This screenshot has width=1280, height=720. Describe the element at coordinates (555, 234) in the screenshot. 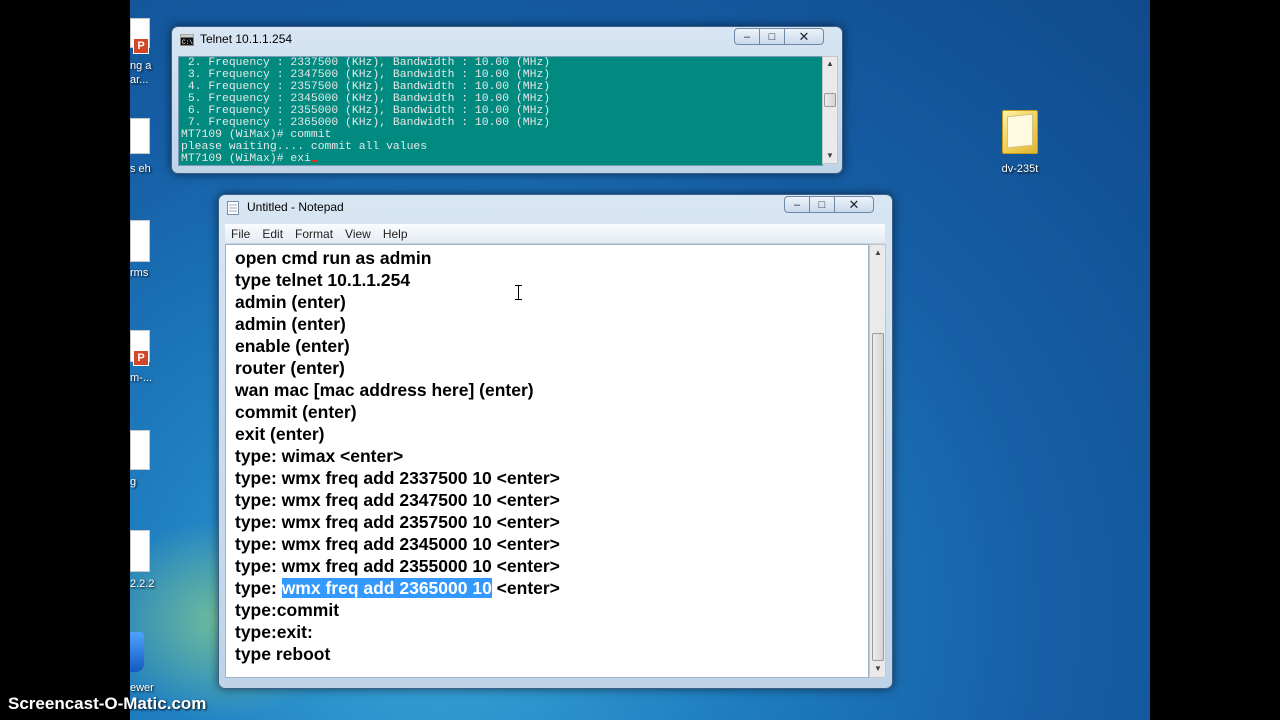

I see `menu-bar: File Edit Format View Help` at that location.